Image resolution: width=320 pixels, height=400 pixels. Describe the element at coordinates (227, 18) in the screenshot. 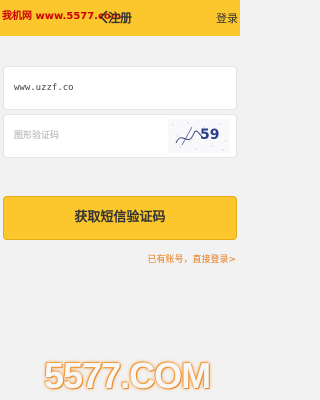

I see `login-button: 登录` at that location.